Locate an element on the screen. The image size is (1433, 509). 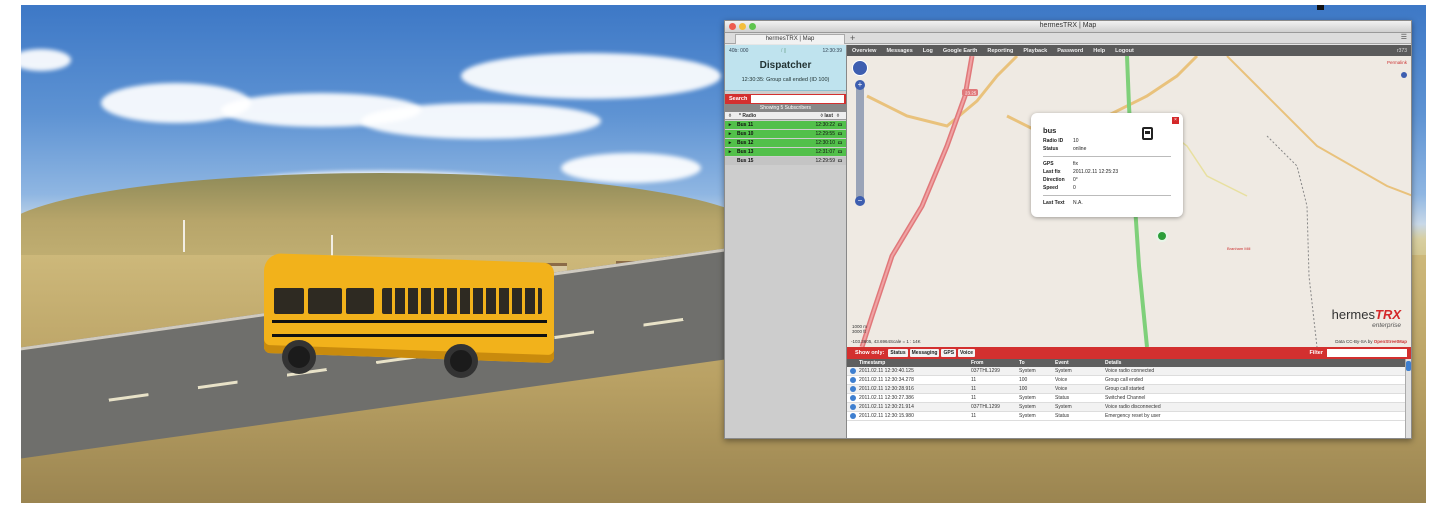
corner-marker is located at coordinates (1320, 7).